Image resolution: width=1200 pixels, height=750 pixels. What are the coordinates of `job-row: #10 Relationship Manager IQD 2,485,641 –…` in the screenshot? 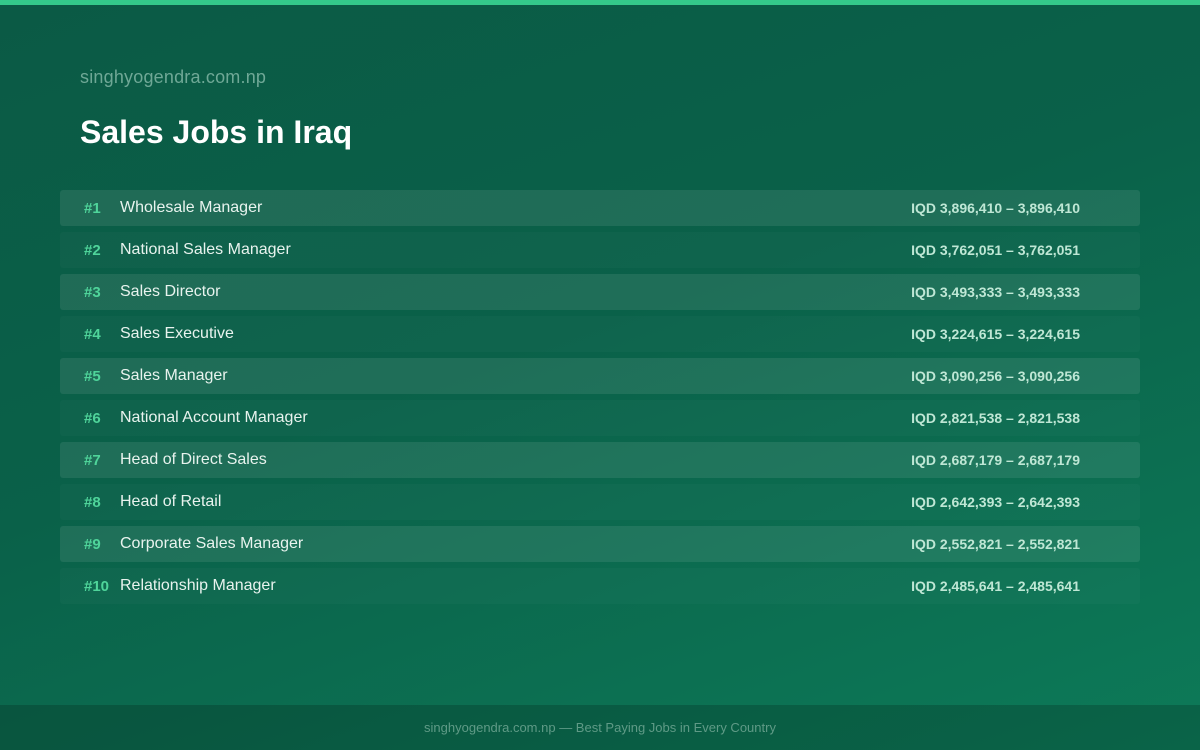 It's located at (600, 586).